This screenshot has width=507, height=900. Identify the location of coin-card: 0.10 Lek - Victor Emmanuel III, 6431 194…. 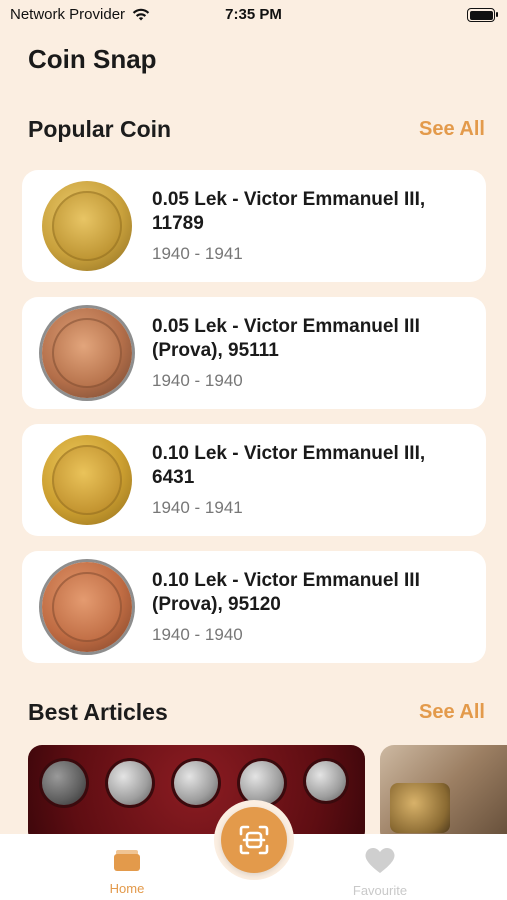
(254, 480).